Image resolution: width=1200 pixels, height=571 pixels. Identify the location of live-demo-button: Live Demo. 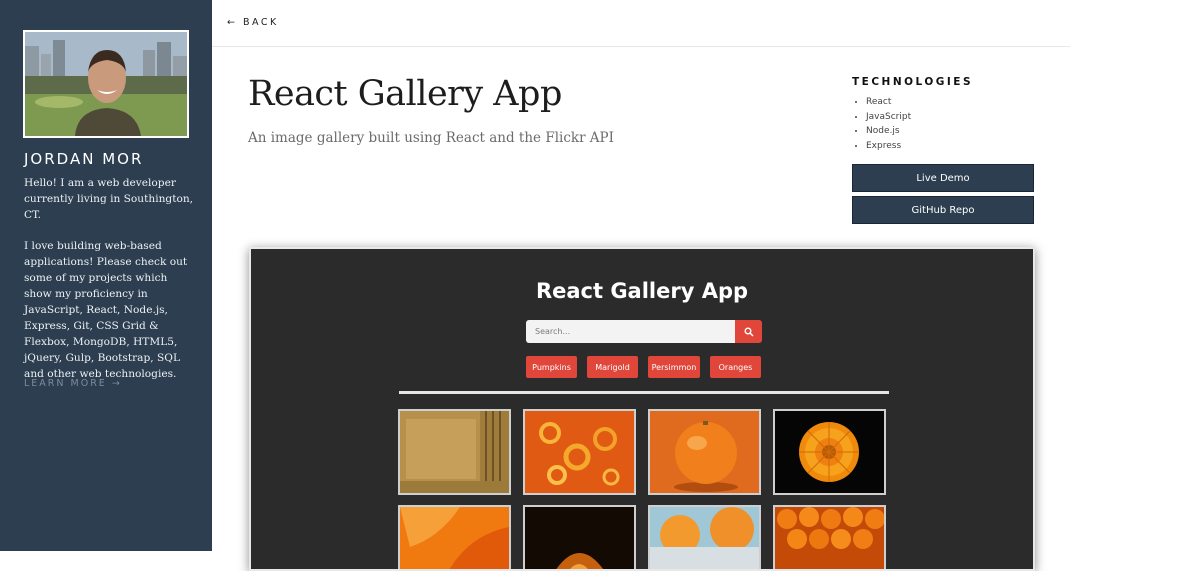
(943, 178).